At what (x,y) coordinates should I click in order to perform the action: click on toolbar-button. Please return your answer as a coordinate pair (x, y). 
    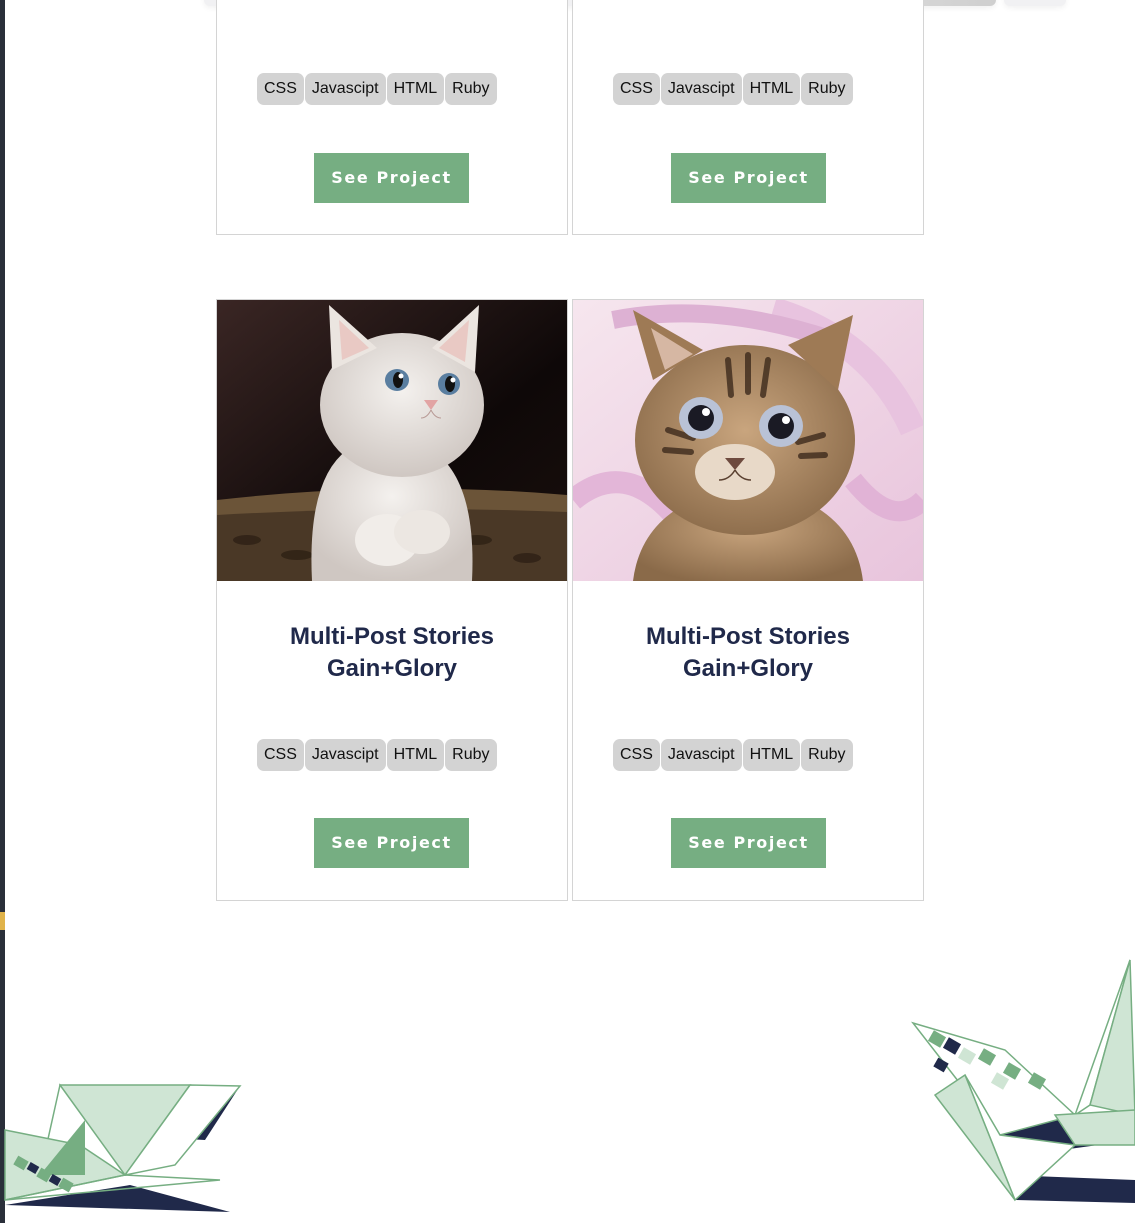
    Looking at the image, I should click on (1035, 3).